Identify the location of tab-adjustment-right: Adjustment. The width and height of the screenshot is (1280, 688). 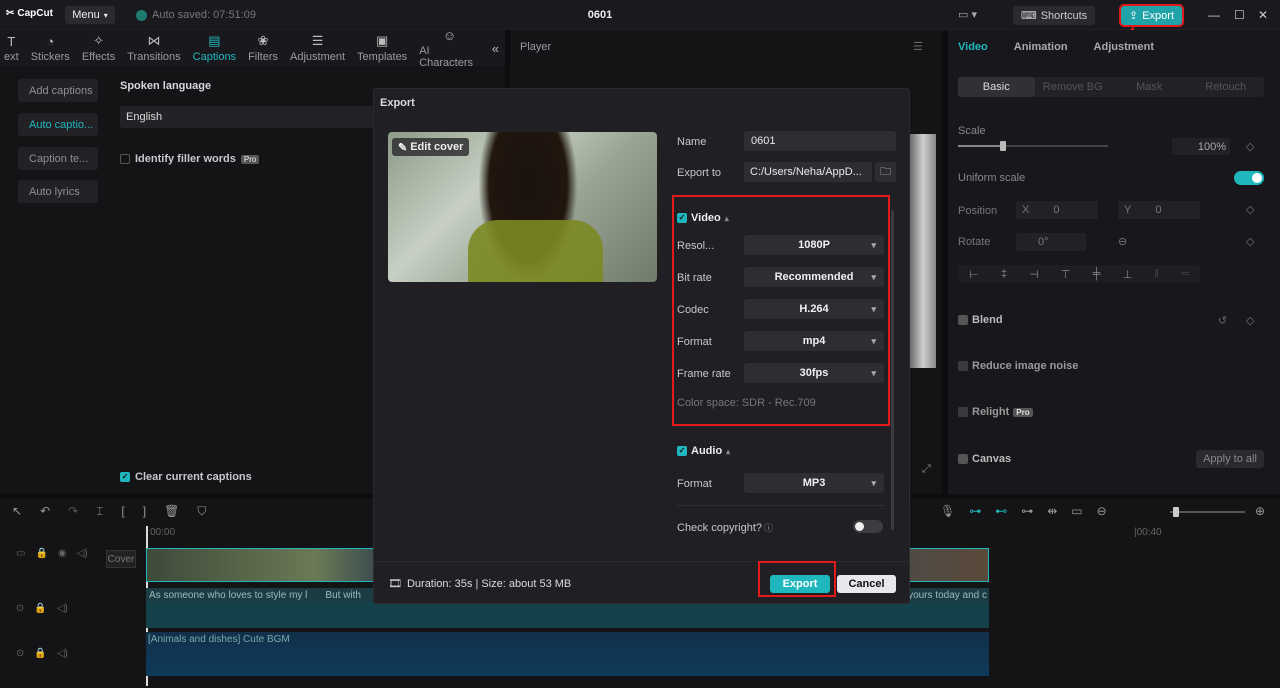
(1124, 47).